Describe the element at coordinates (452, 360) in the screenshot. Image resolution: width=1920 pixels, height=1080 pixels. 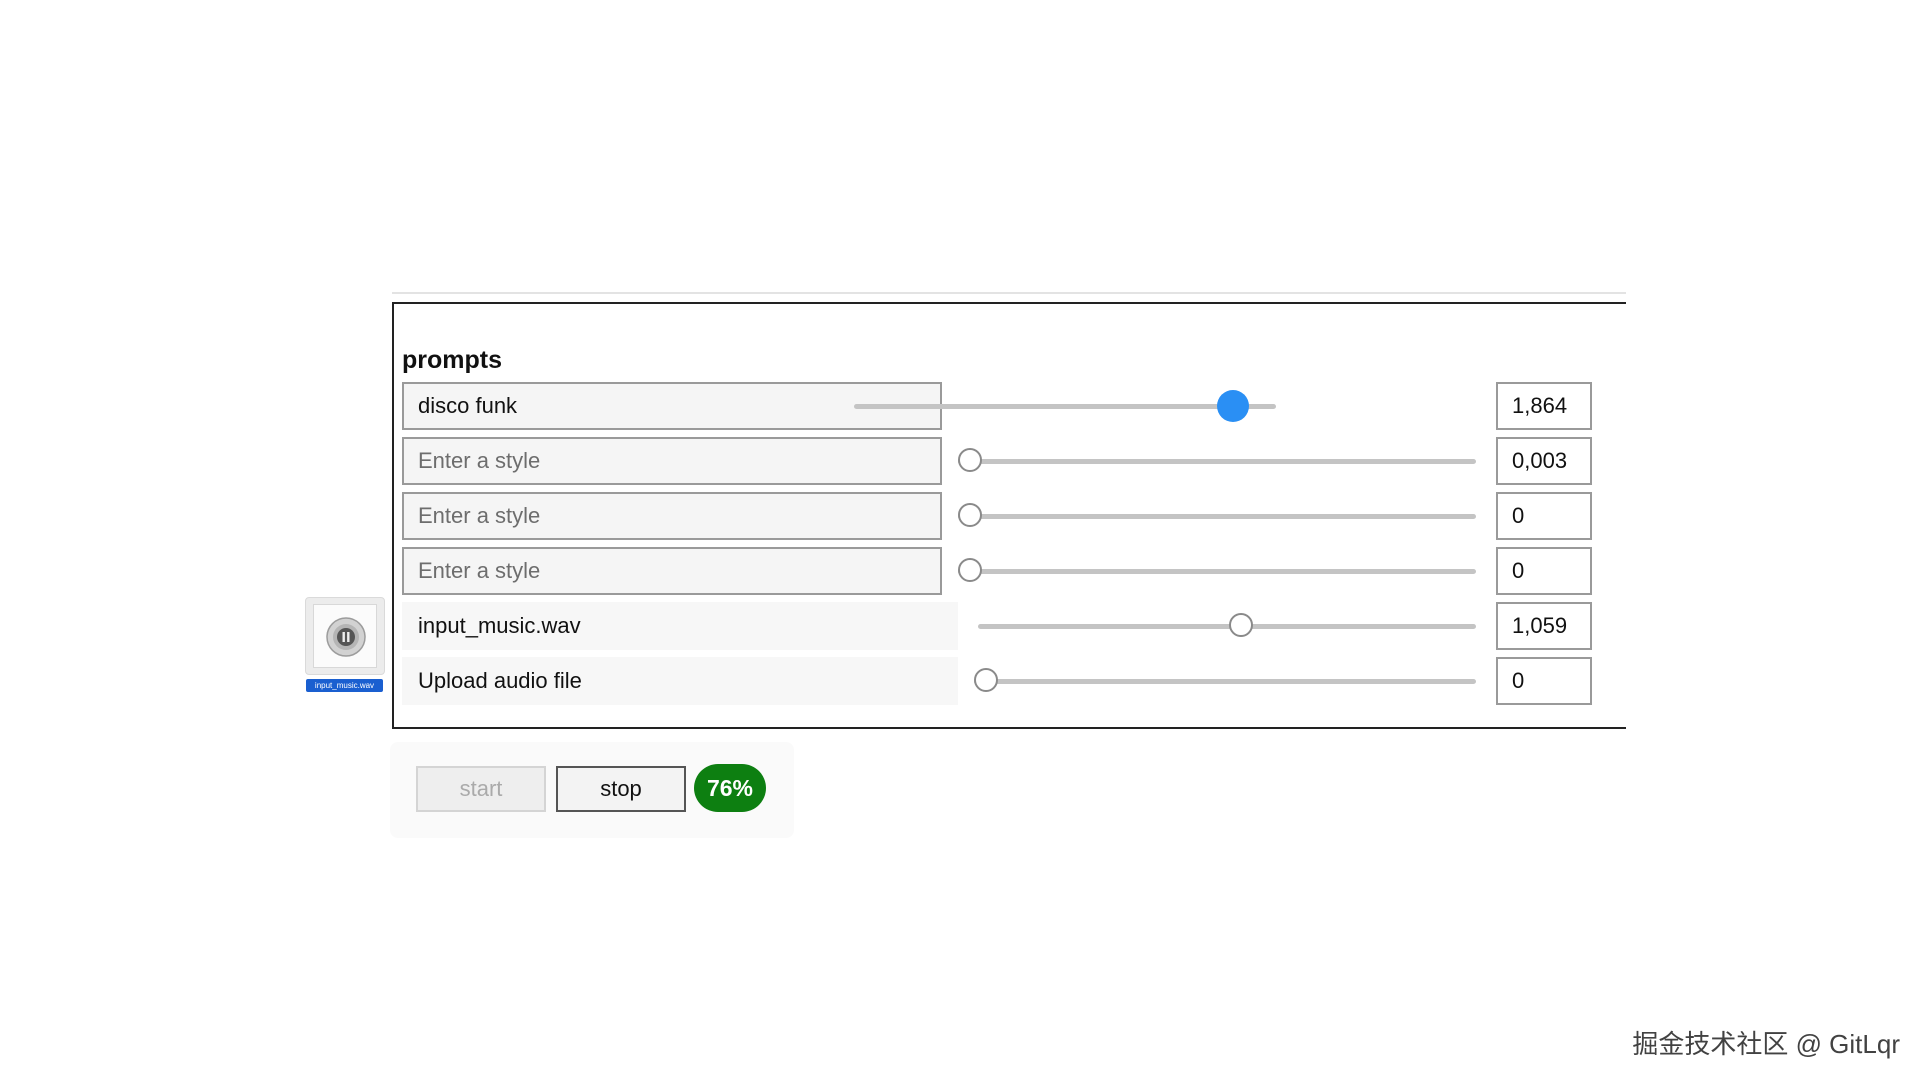
I see `panel-title: prompts` at that location.